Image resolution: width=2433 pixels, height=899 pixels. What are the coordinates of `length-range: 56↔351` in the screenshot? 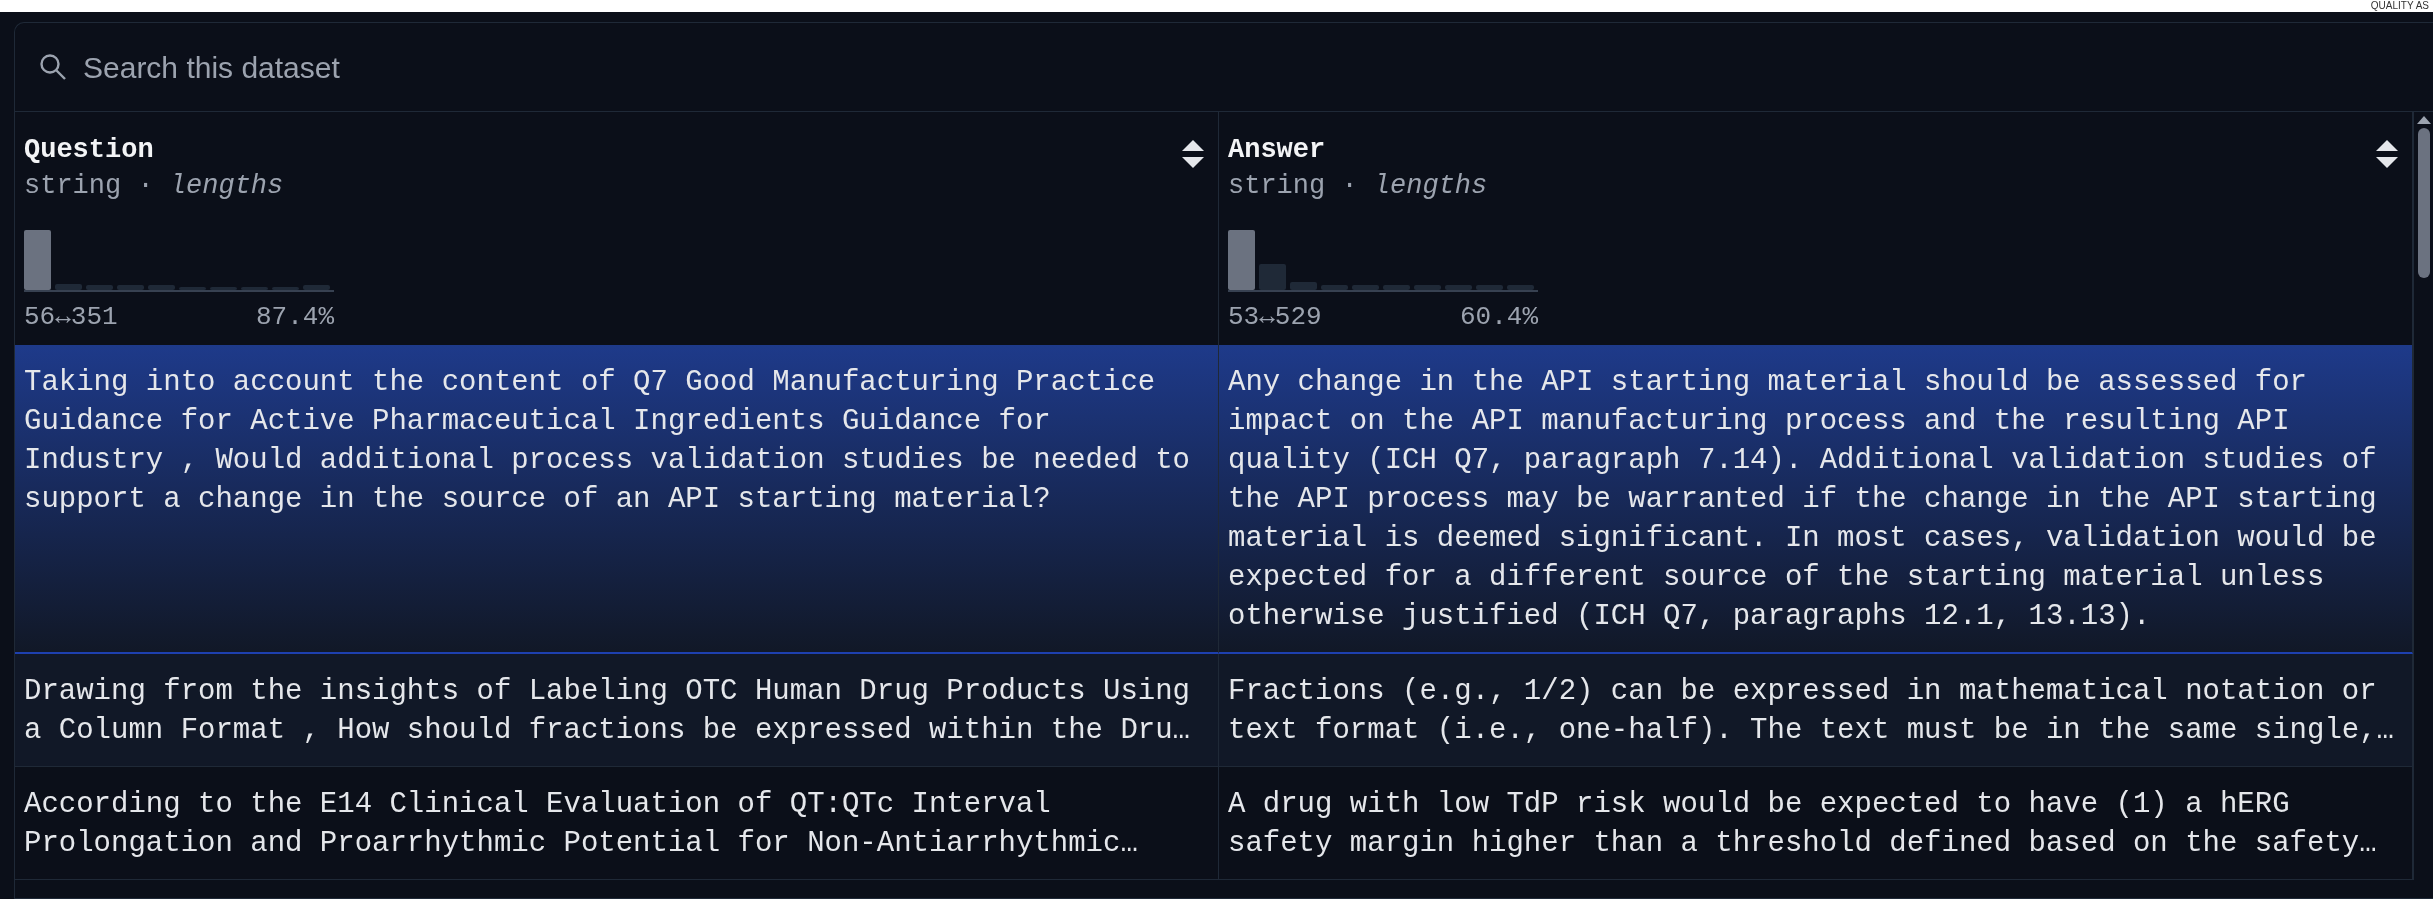 It's located at (71, 317).